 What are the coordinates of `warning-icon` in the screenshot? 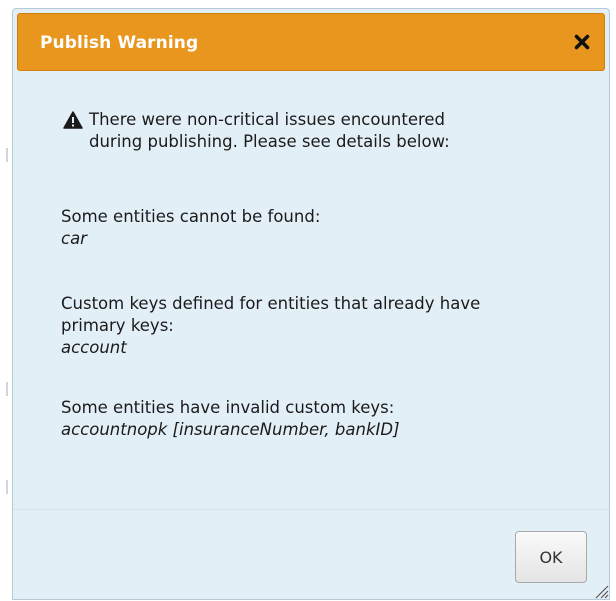 It's located at (73, 120).